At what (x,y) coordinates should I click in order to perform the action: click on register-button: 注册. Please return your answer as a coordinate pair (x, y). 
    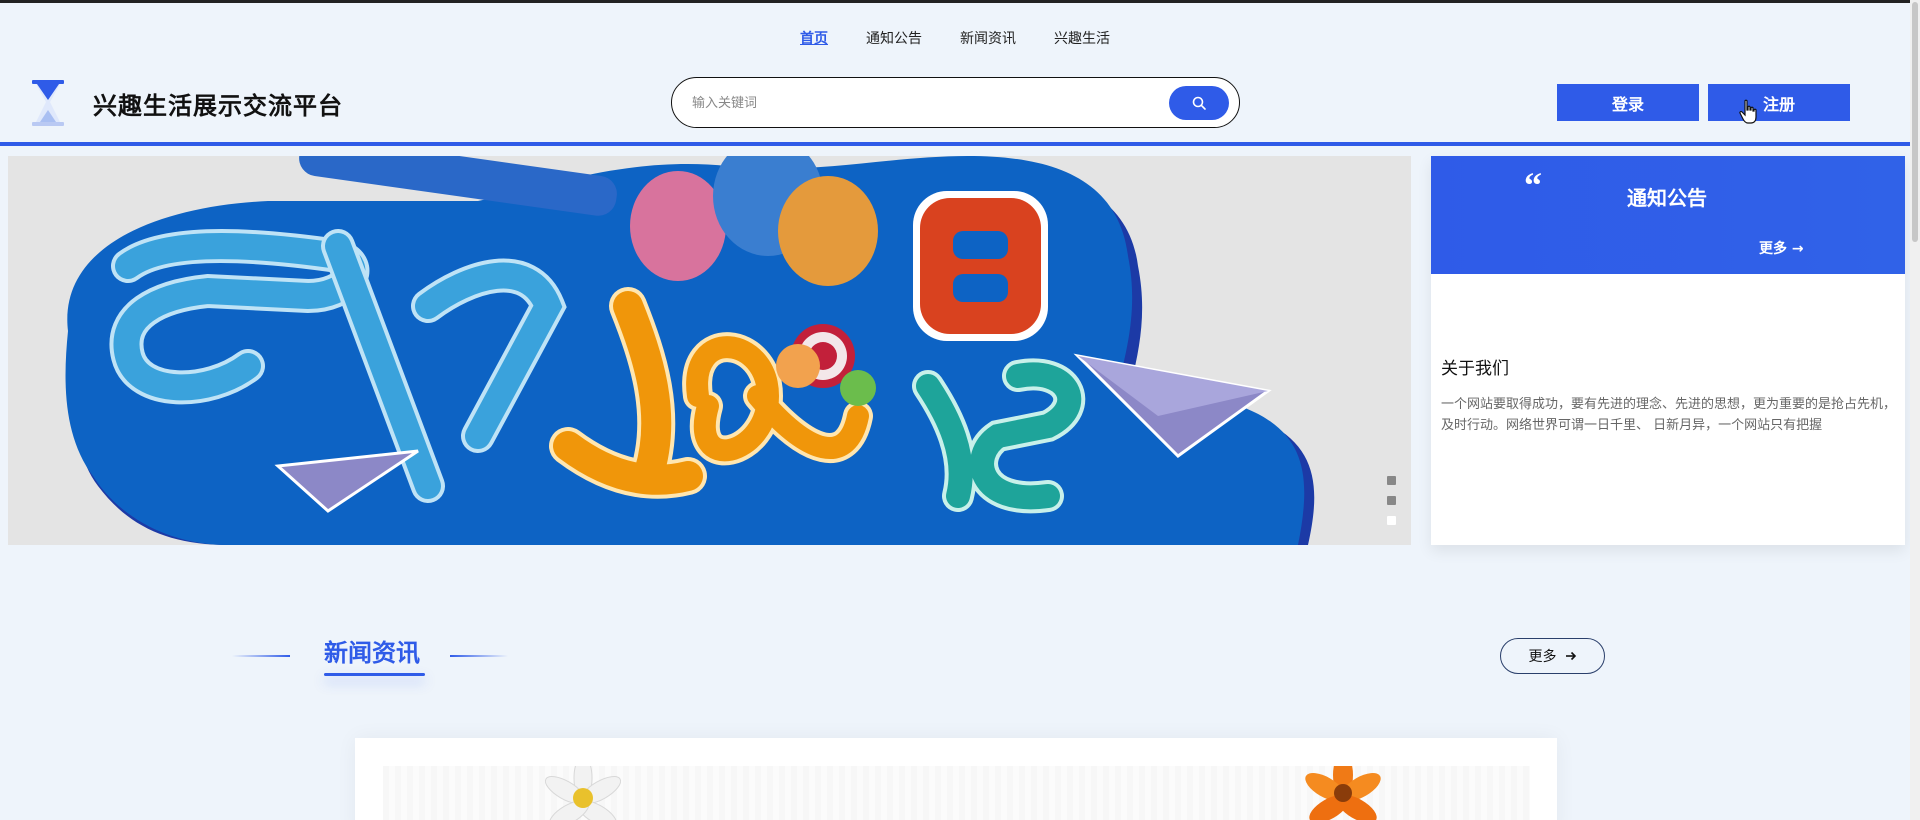
    Looking at the image, I should click on (1779, 102).